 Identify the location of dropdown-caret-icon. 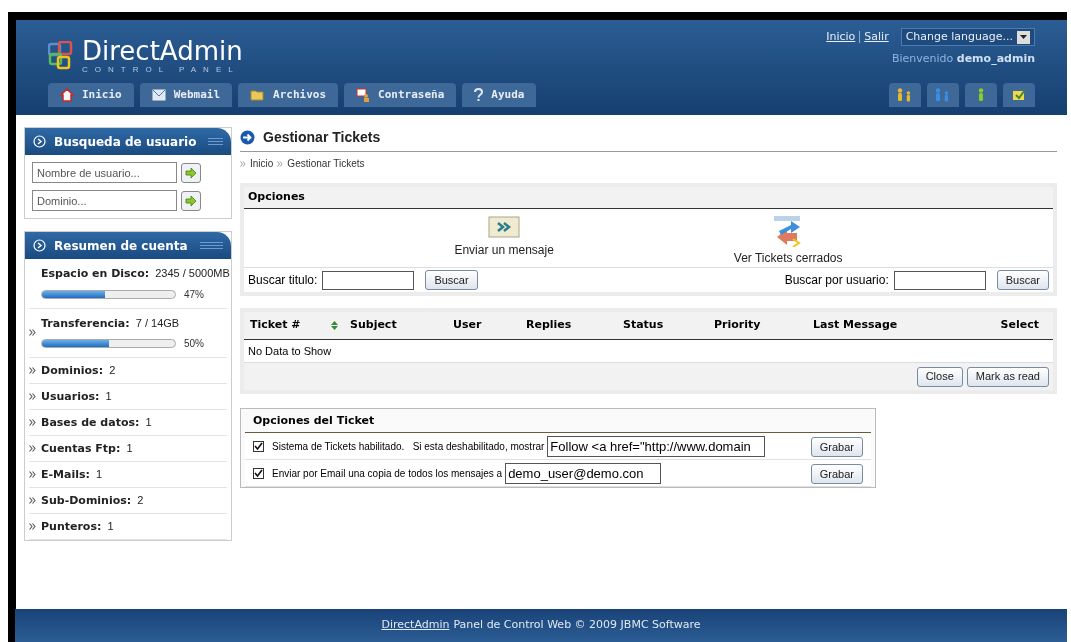
(1023, 37).